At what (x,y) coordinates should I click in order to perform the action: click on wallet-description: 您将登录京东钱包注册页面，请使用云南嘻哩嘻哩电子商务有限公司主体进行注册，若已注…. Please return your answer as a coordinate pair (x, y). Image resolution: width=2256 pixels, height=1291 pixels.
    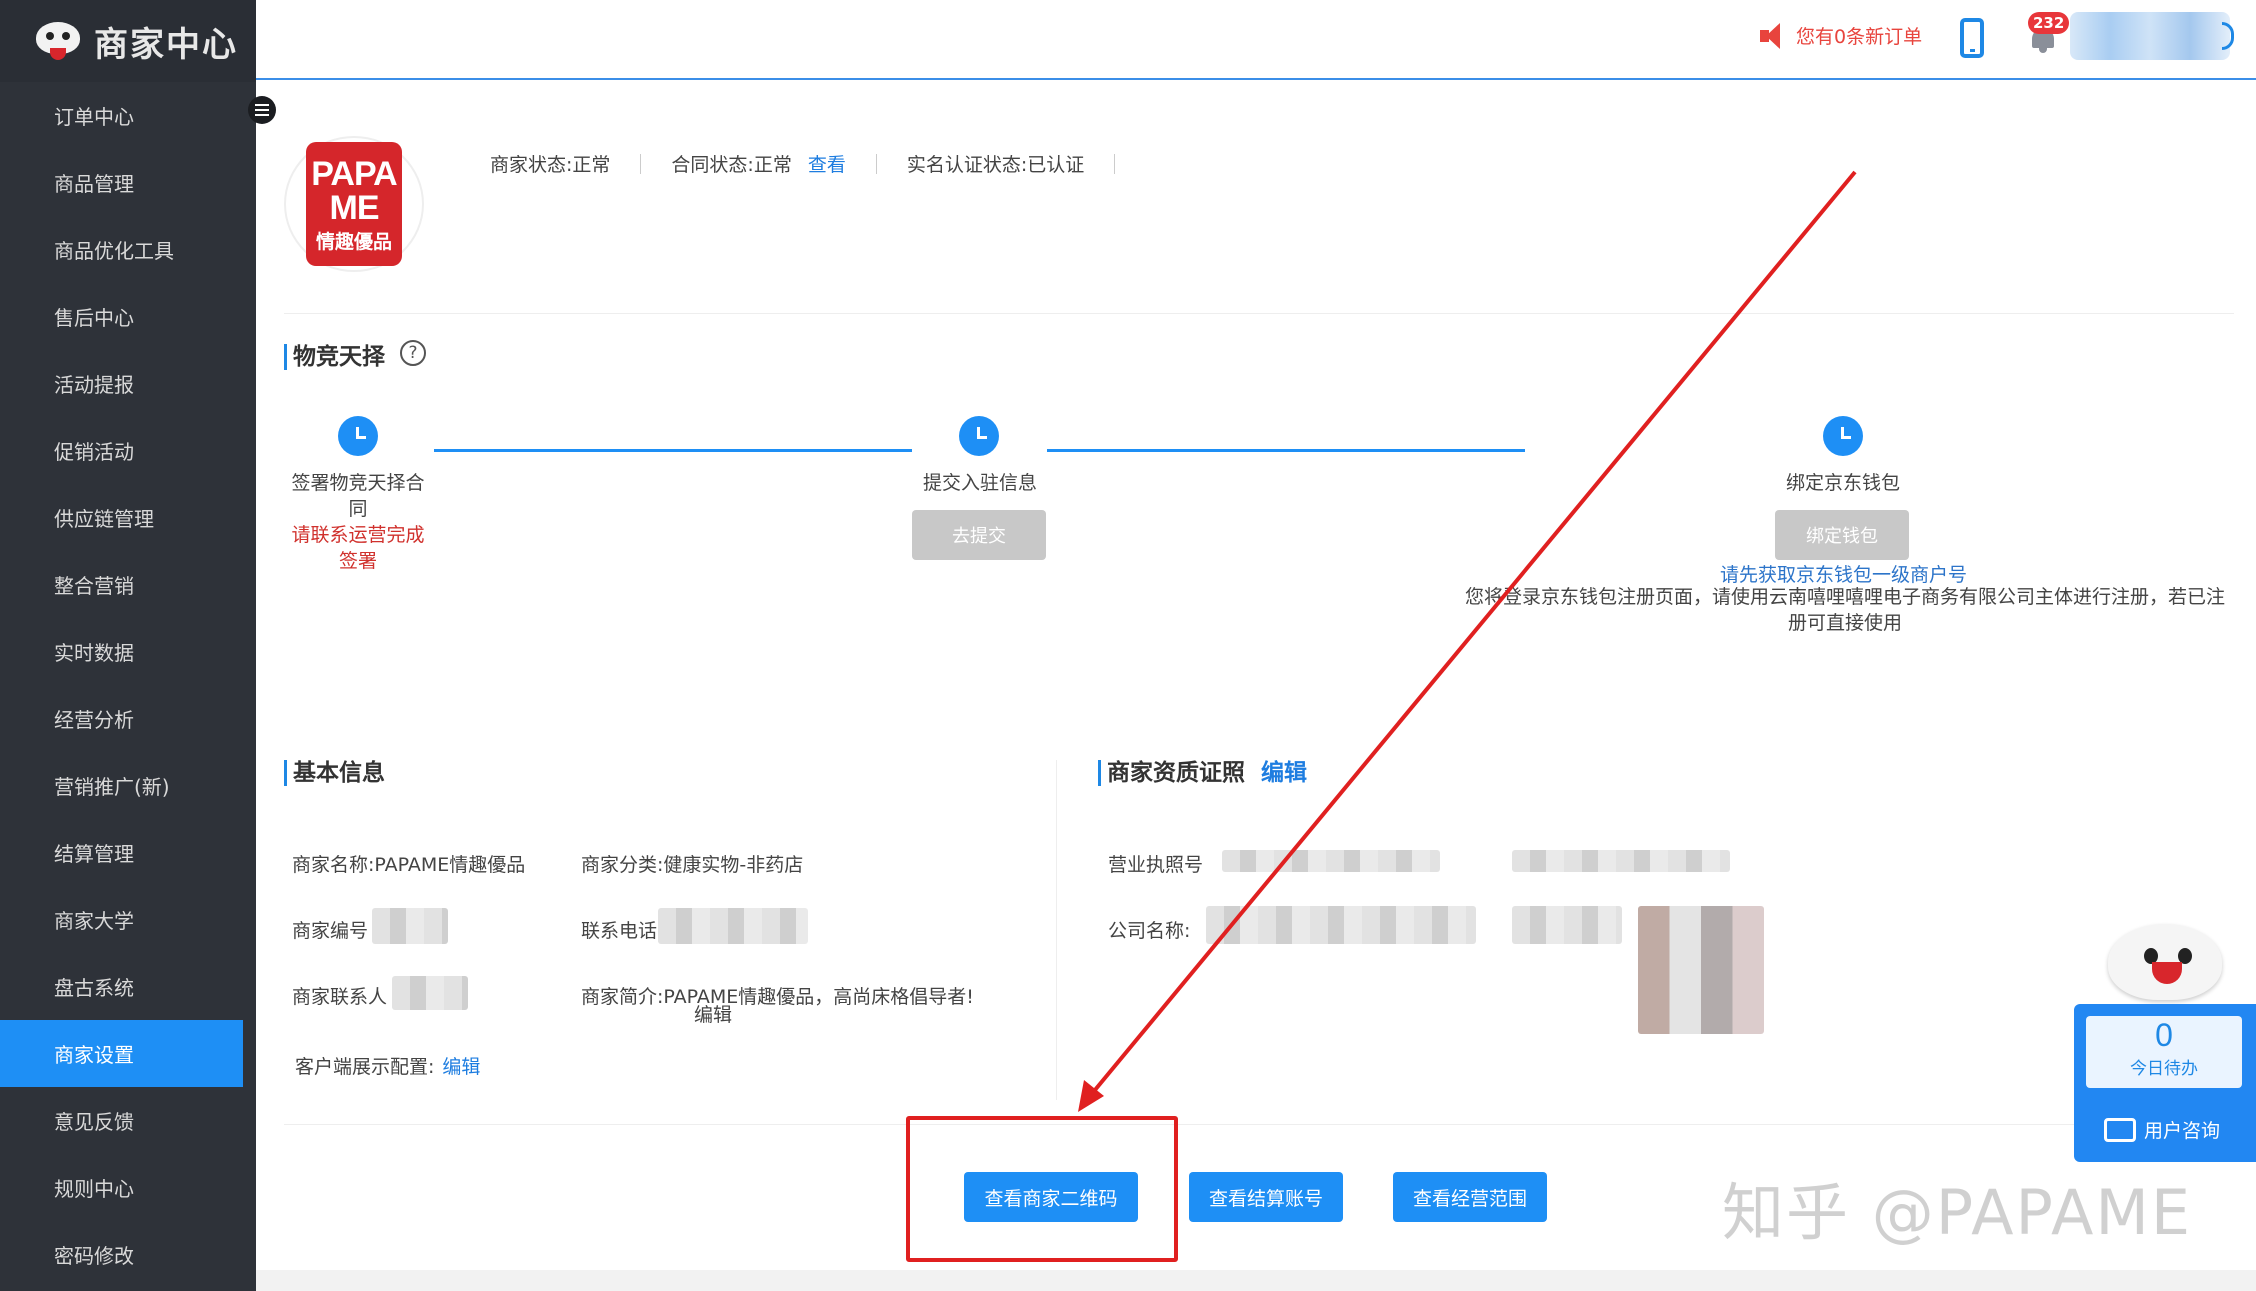
    Looking at the image, I should click on (1844, 610).